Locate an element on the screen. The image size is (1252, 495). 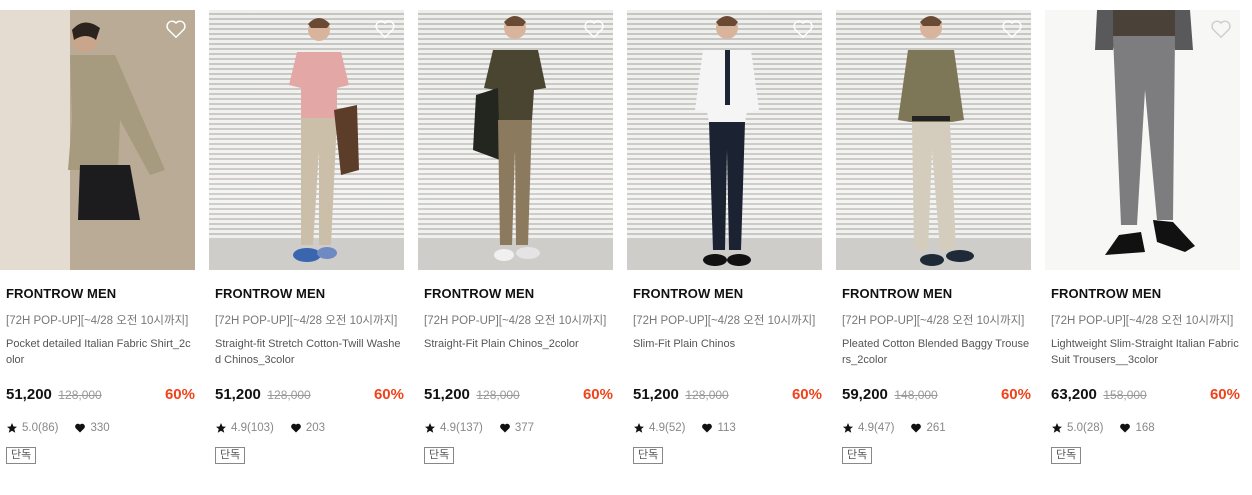
product-name: Straight-Fit Plain Chinos_2color is located at coordinates (518, 344).